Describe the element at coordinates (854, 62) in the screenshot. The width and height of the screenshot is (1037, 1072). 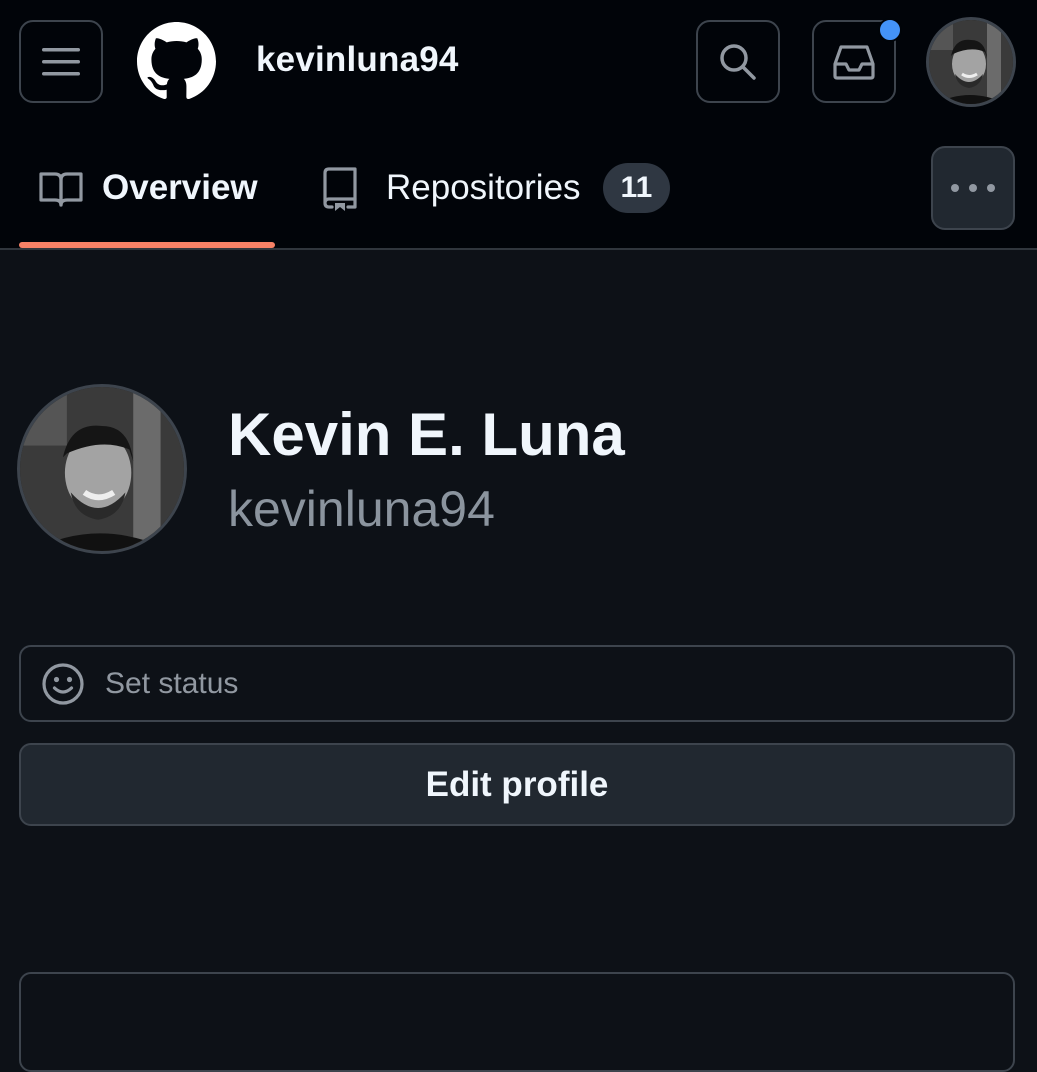
I see `inbox-icon` at that location.